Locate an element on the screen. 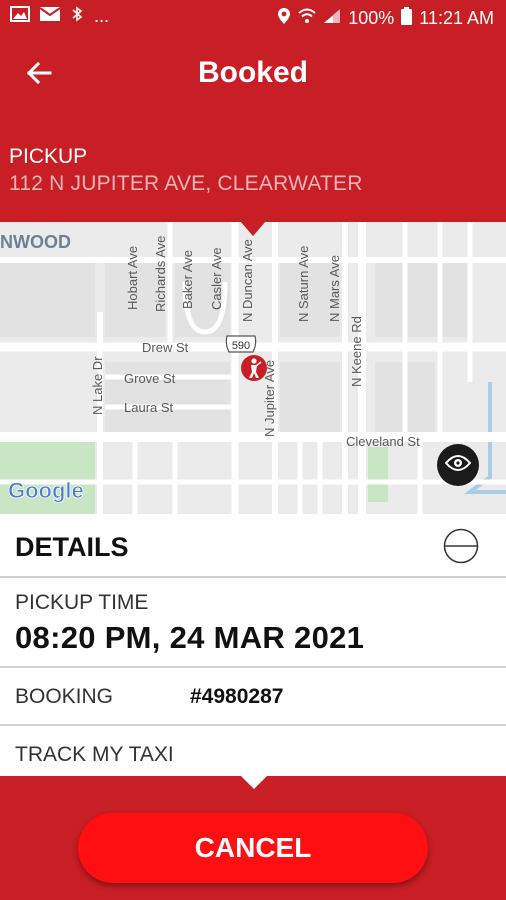  map-label-hobart: Hobart Ave is located at coordinates (132, 278).